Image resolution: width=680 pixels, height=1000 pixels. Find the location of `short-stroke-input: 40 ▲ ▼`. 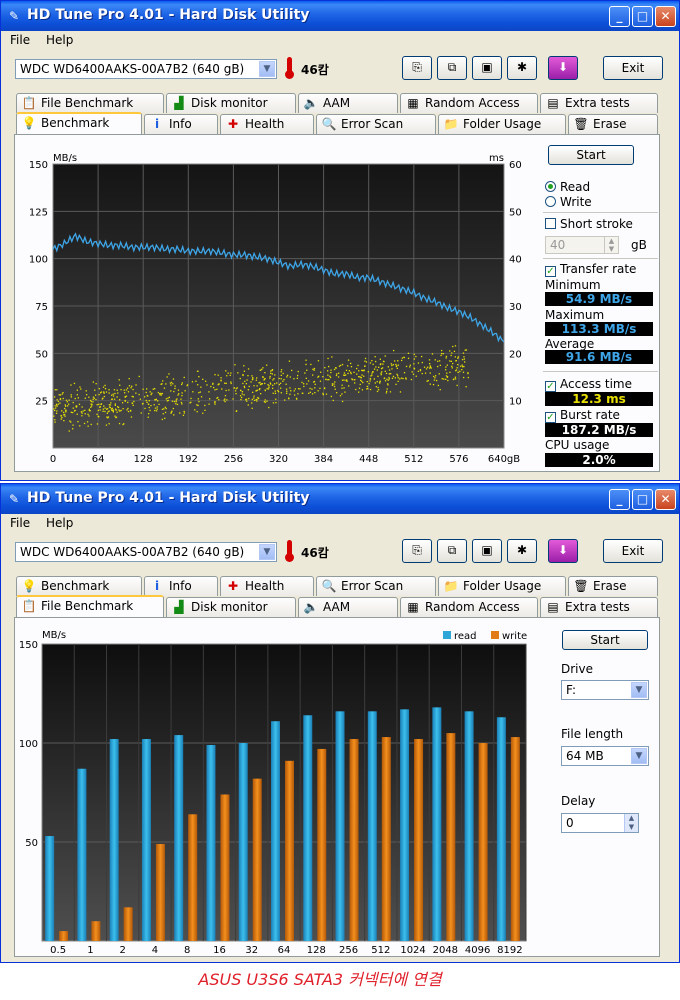

short-stroke-input: 40 ▲ ▼ is located at coordinates (582, 245).